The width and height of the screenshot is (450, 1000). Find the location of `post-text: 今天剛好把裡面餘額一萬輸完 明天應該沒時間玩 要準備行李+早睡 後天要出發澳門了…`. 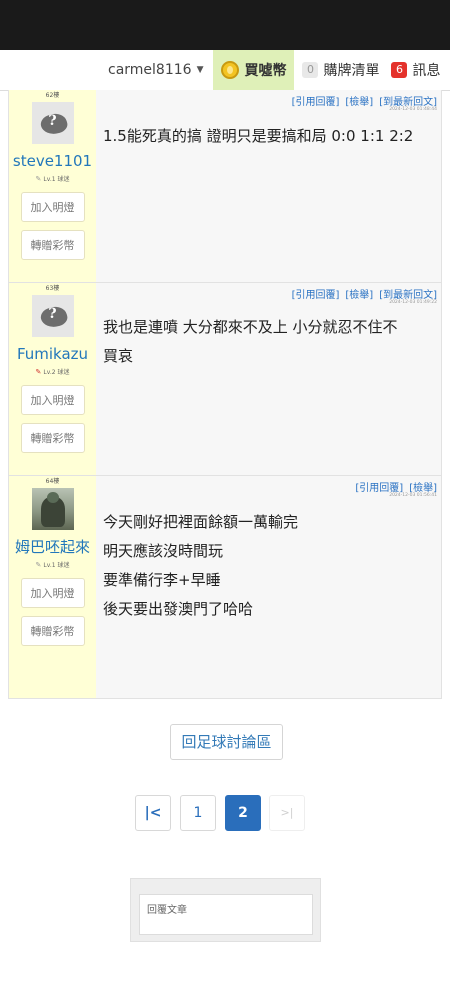

post-text: 今天剛好把裡面餘額一萬輸完 明天應該沒時間玩 要準備行李+早睡 後天要出發澳門了… is located at coordinates (267, 566).